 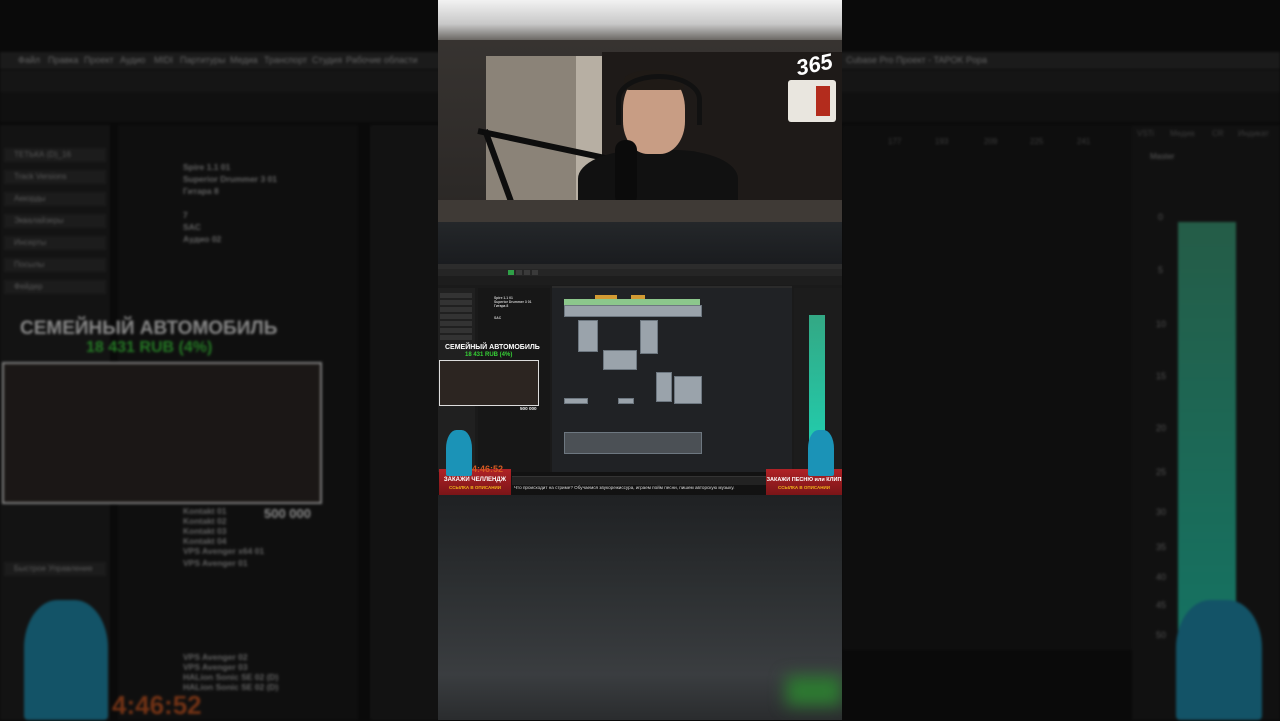 What do you see at coordinates (640, 280) in the screenshot?
I see `s-status-line` at bounding box center [640, 280].